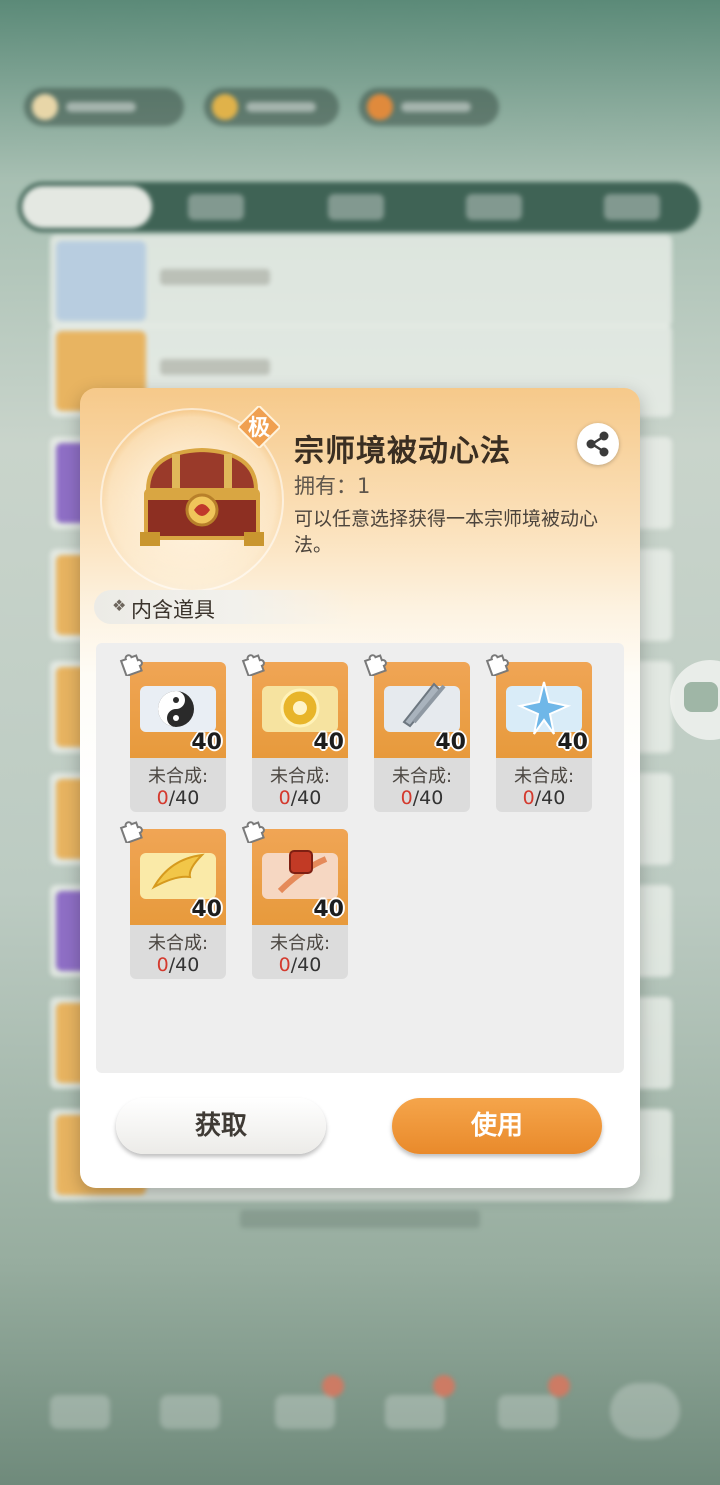  What do you see at coordinates (402, 451) in the screenshot?
I see `item-title: 宗师境被动心法` at bounding box center [402, 451].